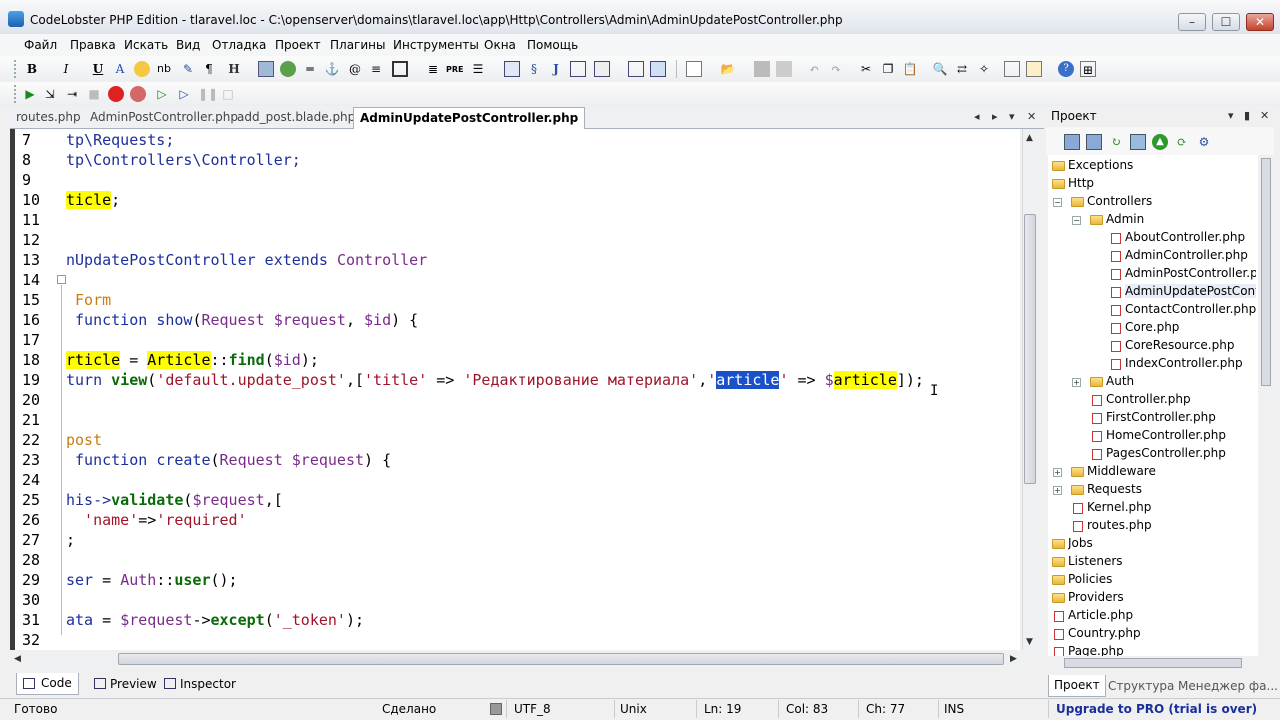 The image size is (1280, 720). What do you see at coordinates (1161, 417) in the screenshot?
I see `tree-item: FirstController.php` at bounding box center [1161, 417].